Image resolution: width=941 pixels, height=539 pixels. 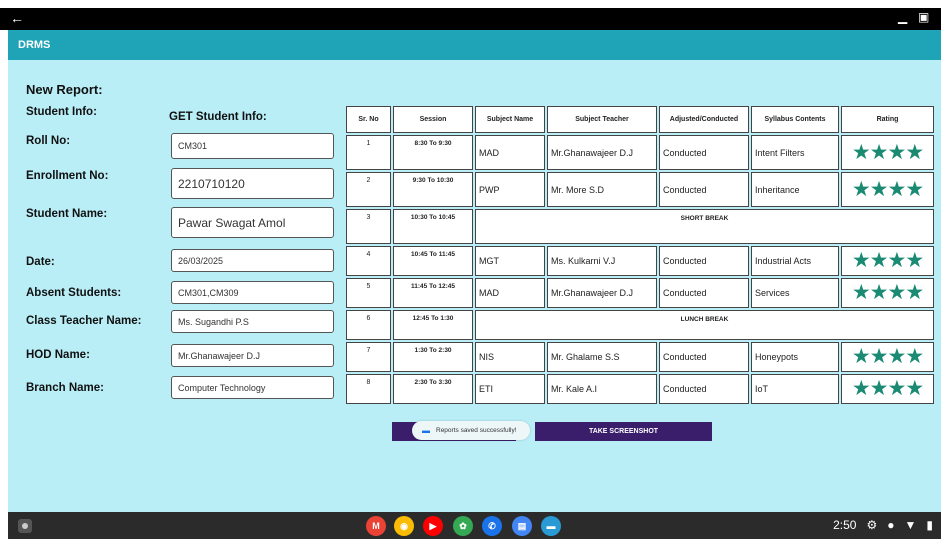 I want to click on session-cell: 12:45 To 1:30, so click(x=433, y=325).